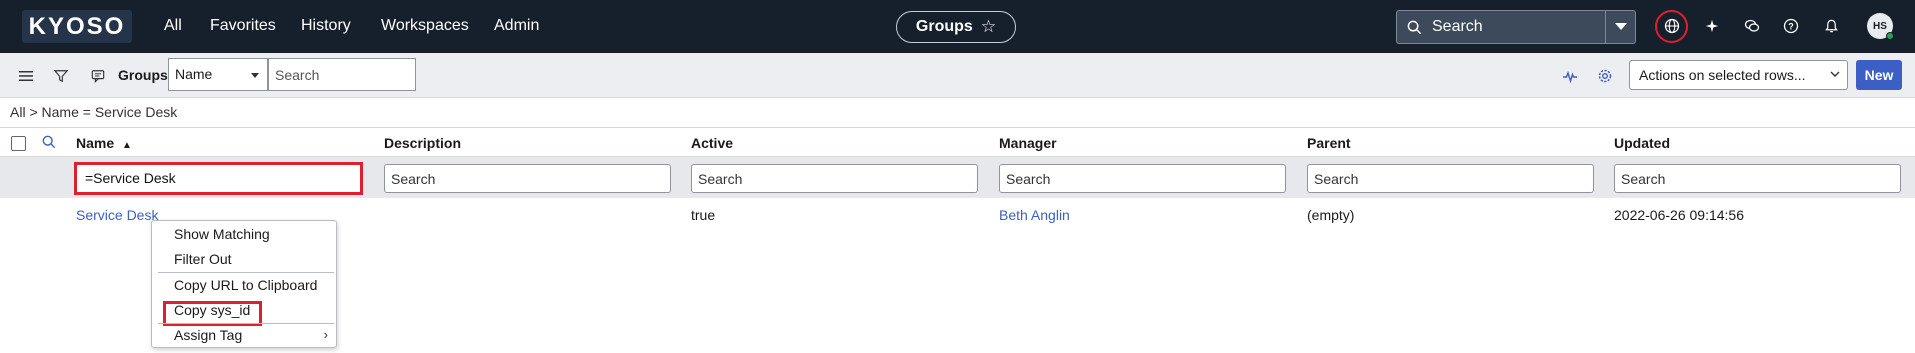  Describe the element at coordinates (1414, 27) in the screenshot. I see `search-icon` at that location.